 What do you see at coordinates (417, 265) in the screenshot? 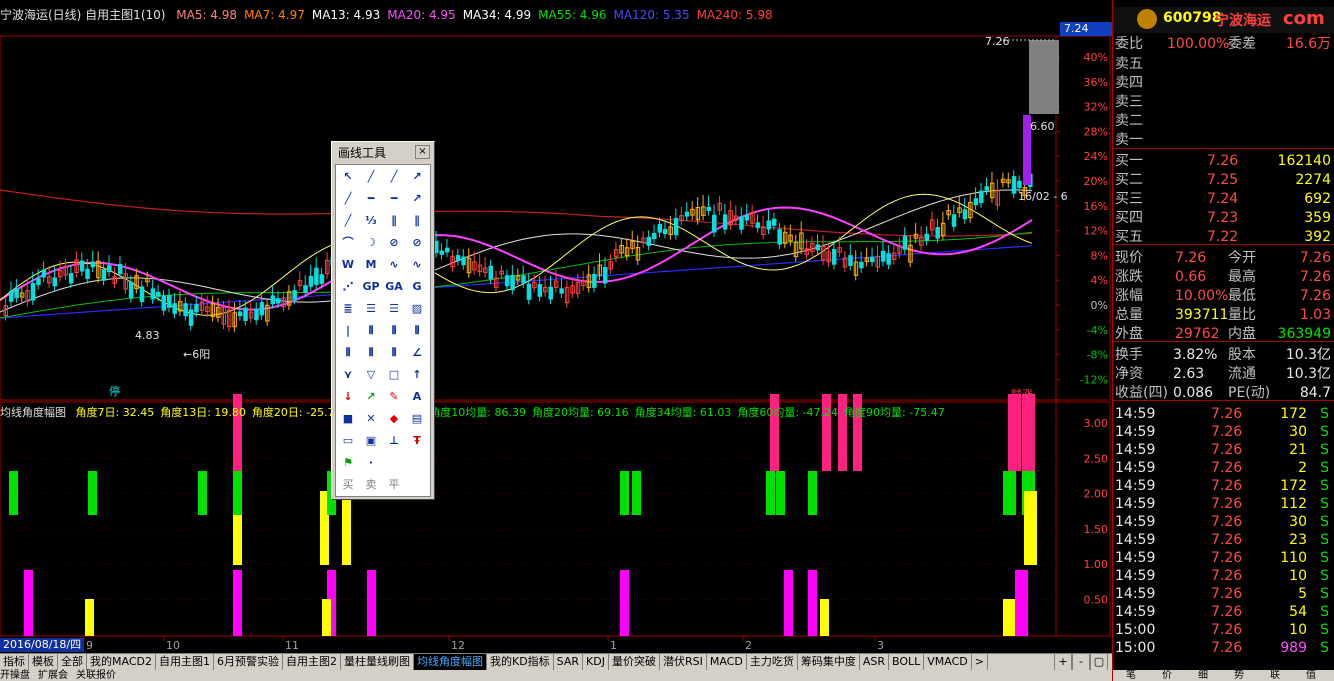
I see `wave-zag-icon: ∿` at bounding box center [417, 265].